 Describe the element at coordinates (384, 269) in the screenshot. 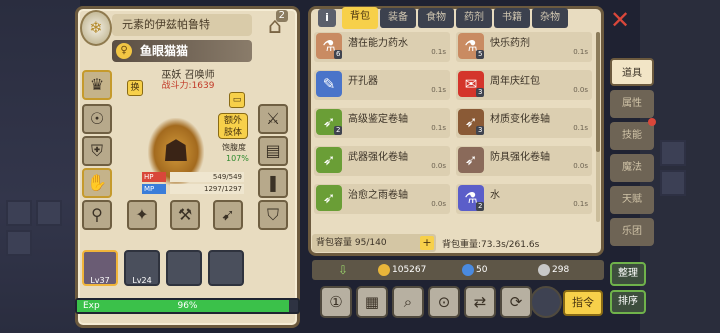

I see `gold-coin-icon` at that location.